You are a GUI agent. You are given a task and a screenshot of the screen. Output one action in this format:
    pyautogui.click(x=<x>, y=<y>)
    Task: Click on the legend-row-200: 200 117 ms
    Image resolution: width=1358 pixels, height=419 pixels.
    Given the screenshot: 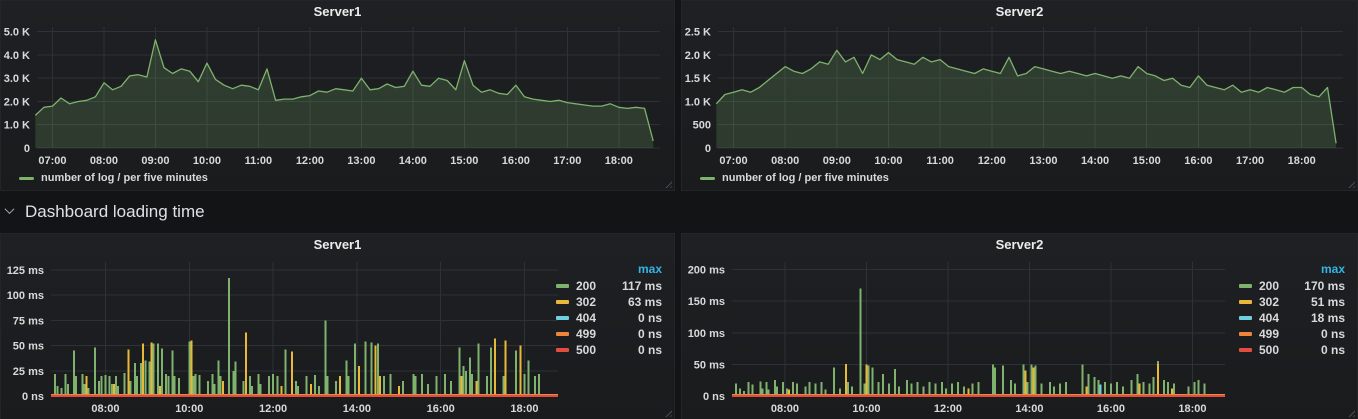 What is the action you would take?
    pyautogui.click(x=610, y=286)
    